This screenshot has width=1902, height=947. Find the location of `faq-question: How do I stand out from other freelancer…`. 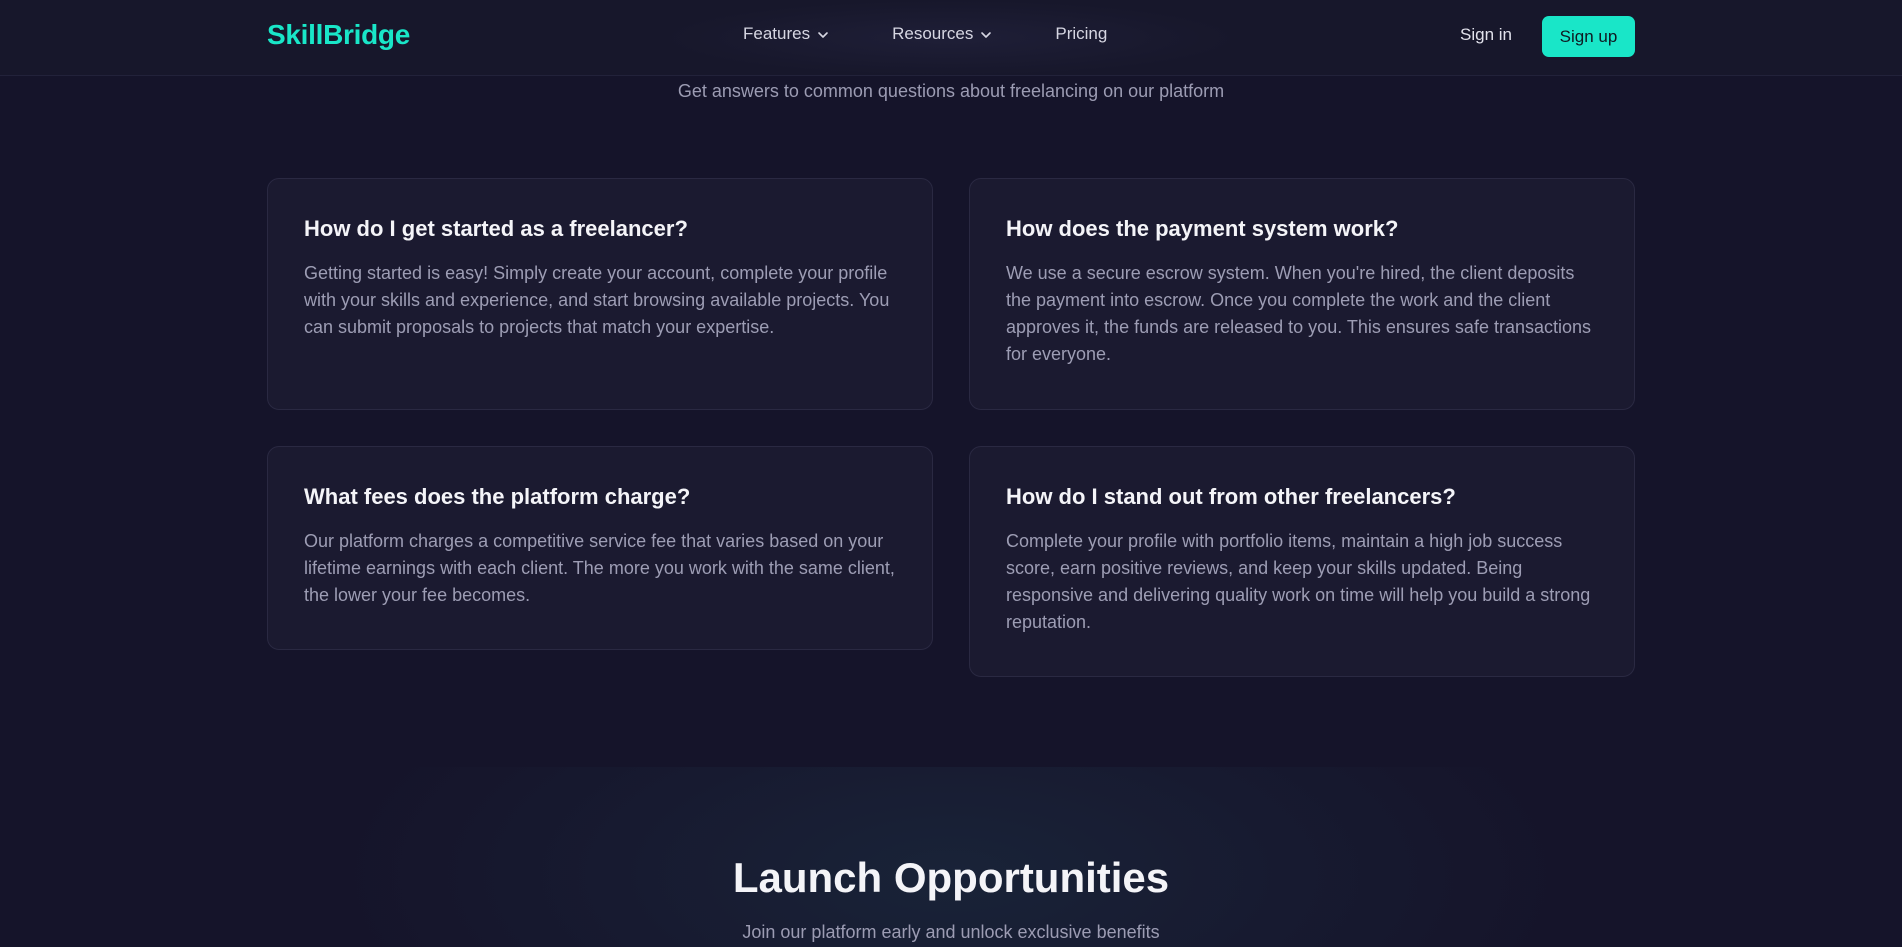

faq-question: How do I stand out from other freelancer… is located at coordinates (1231, 496).